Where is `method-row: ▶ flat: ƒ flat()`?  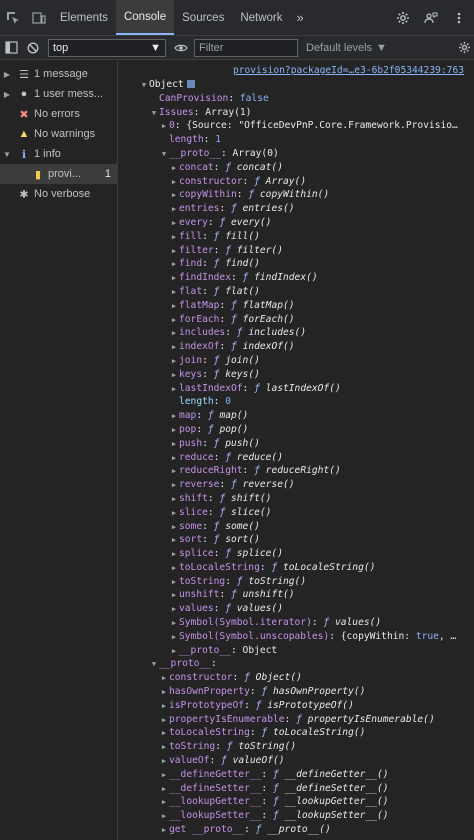
method-row: ▶ flat: ƒ flat() is located at coordinates (296, 292).